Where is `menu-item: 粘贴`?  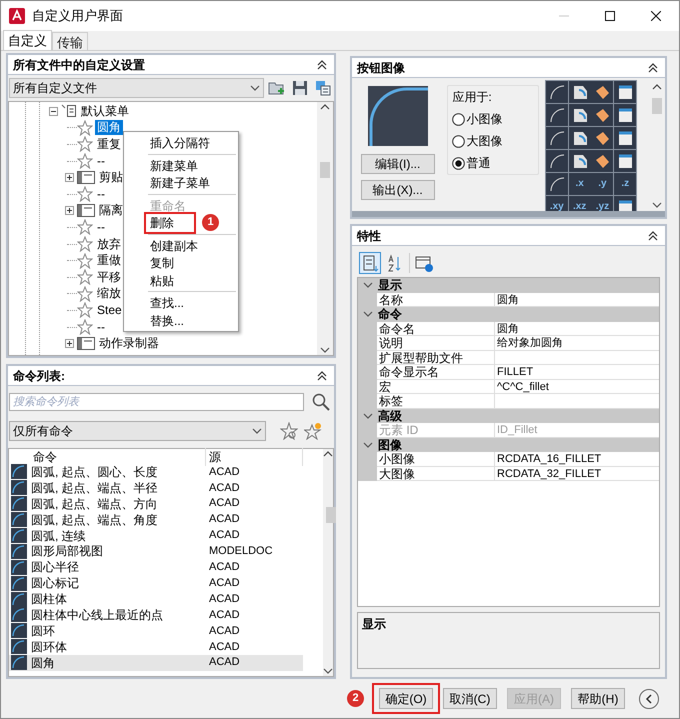
menu-item: 粘贴 is located at coordinates (181, 280).